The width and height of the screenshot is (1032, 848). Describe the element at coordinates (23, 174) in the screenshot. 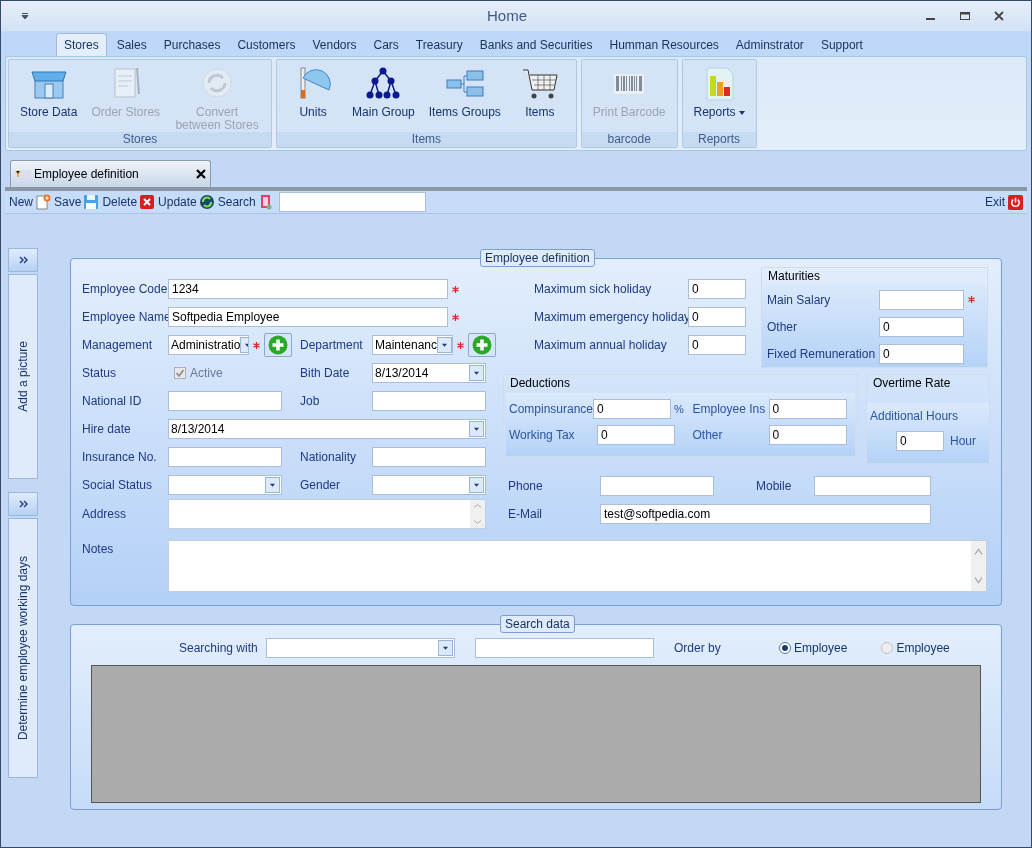

I see `form-icon` at that location.